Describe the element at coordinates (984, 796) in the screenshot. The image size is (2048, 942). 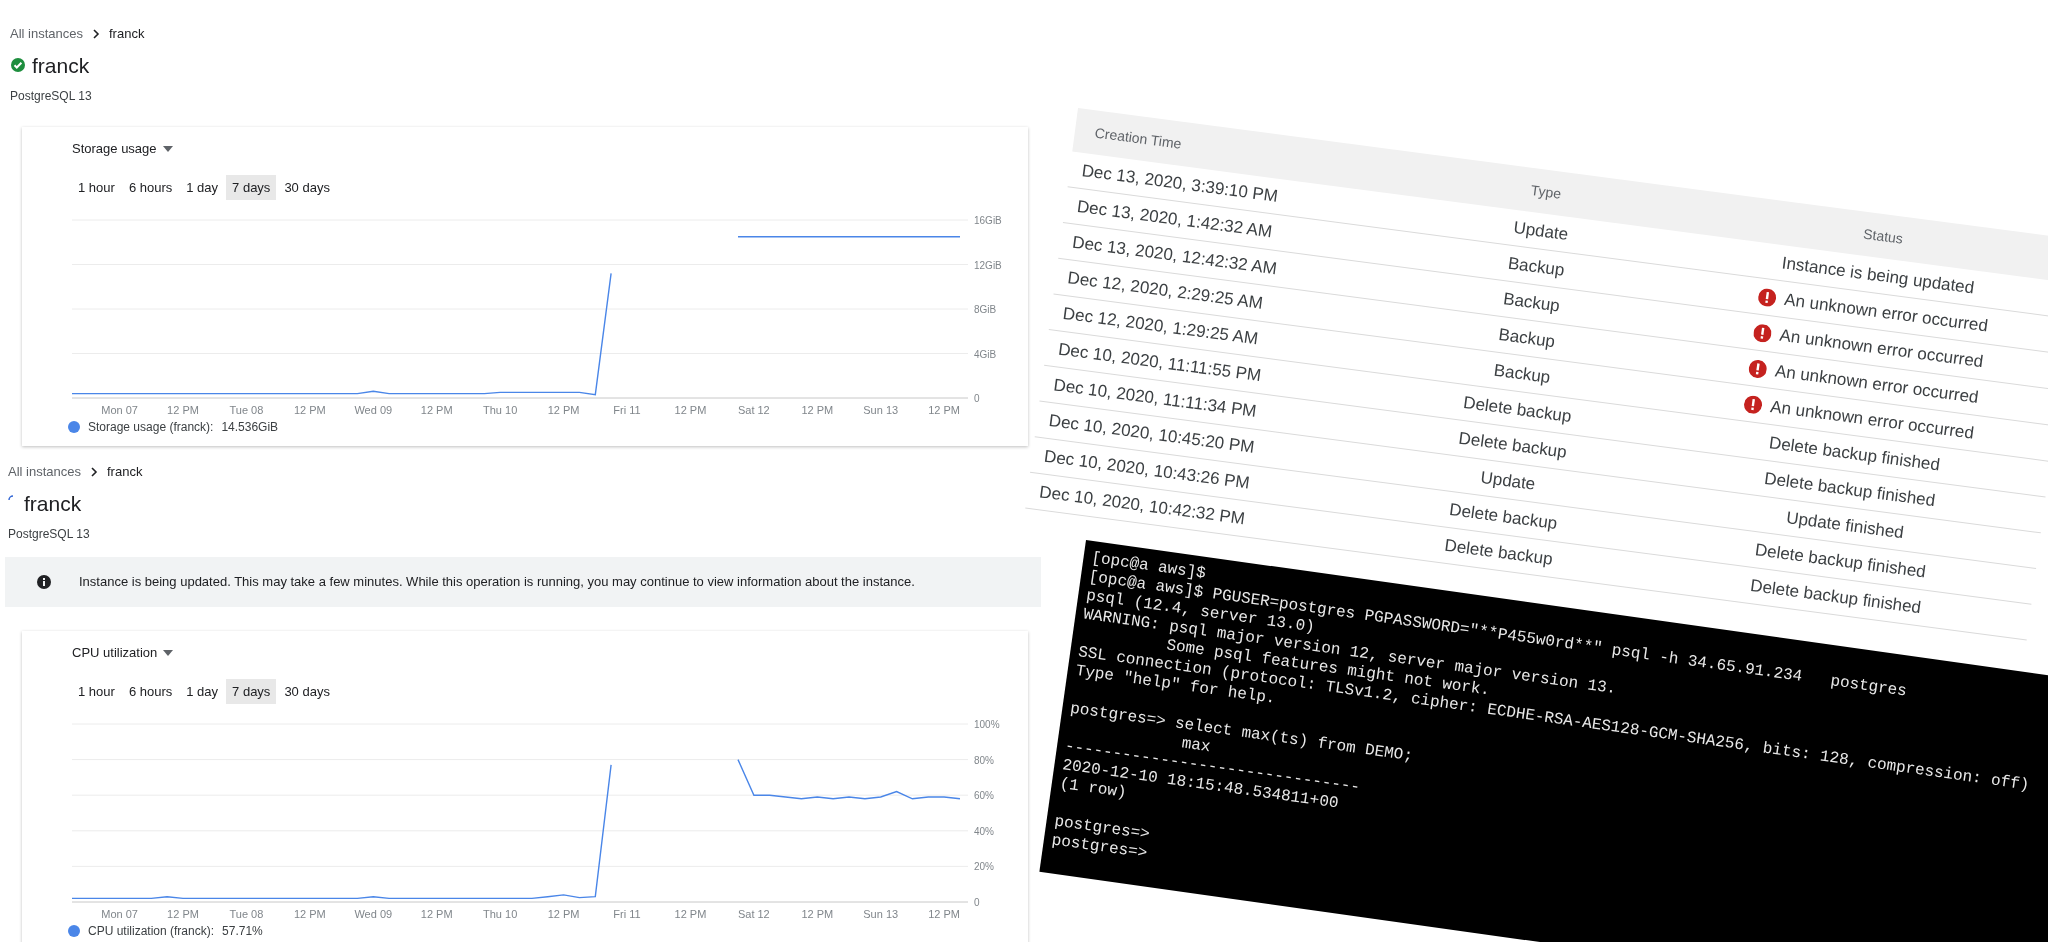
I see `y-axis-label: 60%` at that location.